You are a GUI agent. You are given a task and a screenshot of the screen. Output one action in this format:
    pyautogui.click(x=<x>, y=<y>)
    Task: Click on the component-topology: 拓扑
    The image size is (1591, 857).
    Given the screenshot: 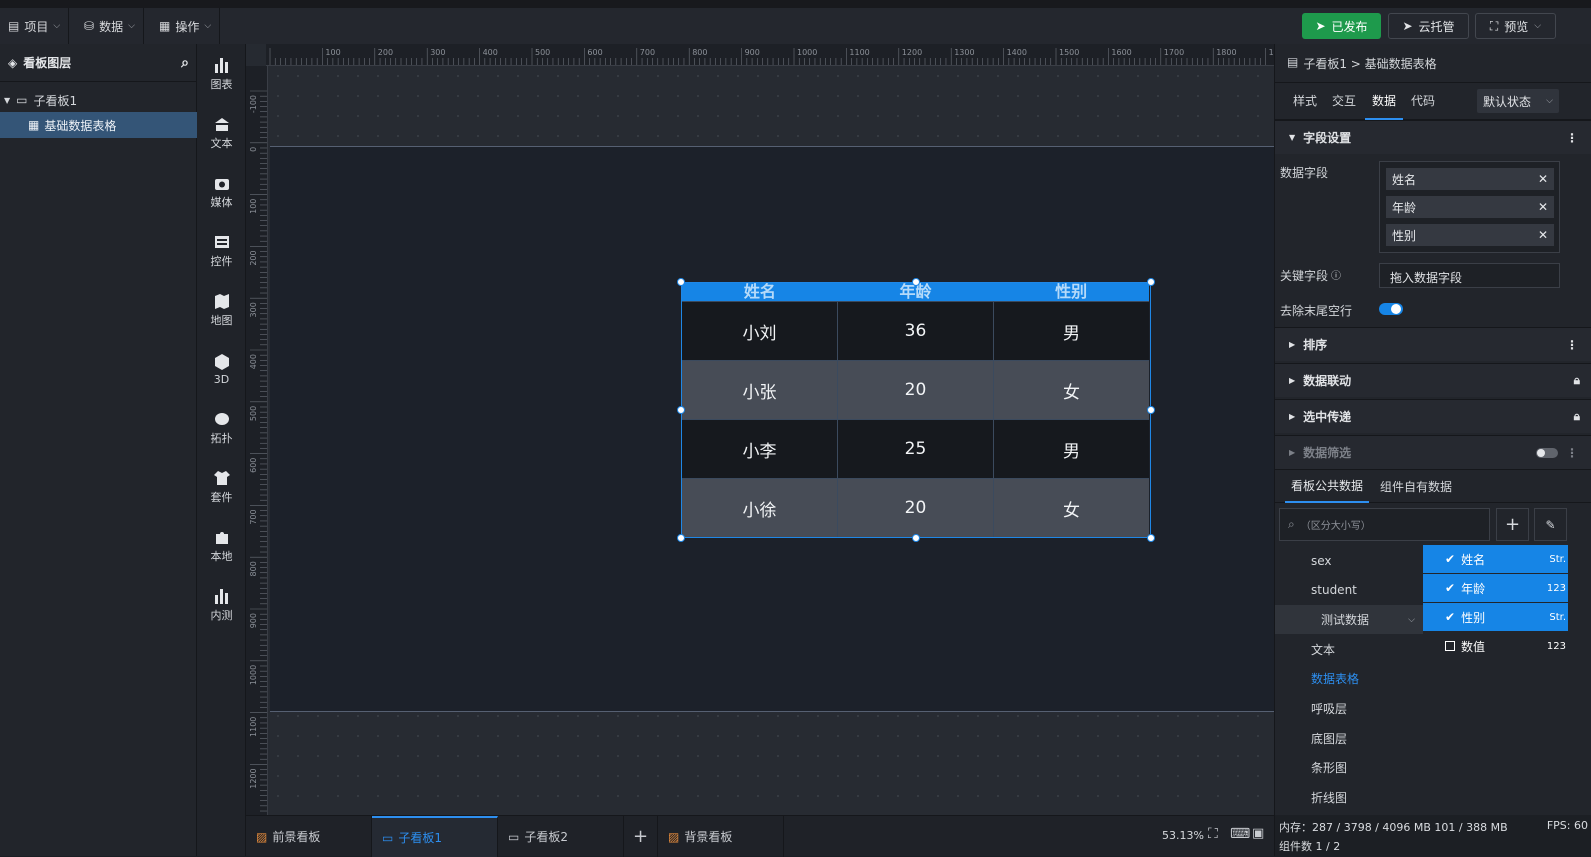 What is the action you would take?
    pyautogui.click(x=221, y=428)
    